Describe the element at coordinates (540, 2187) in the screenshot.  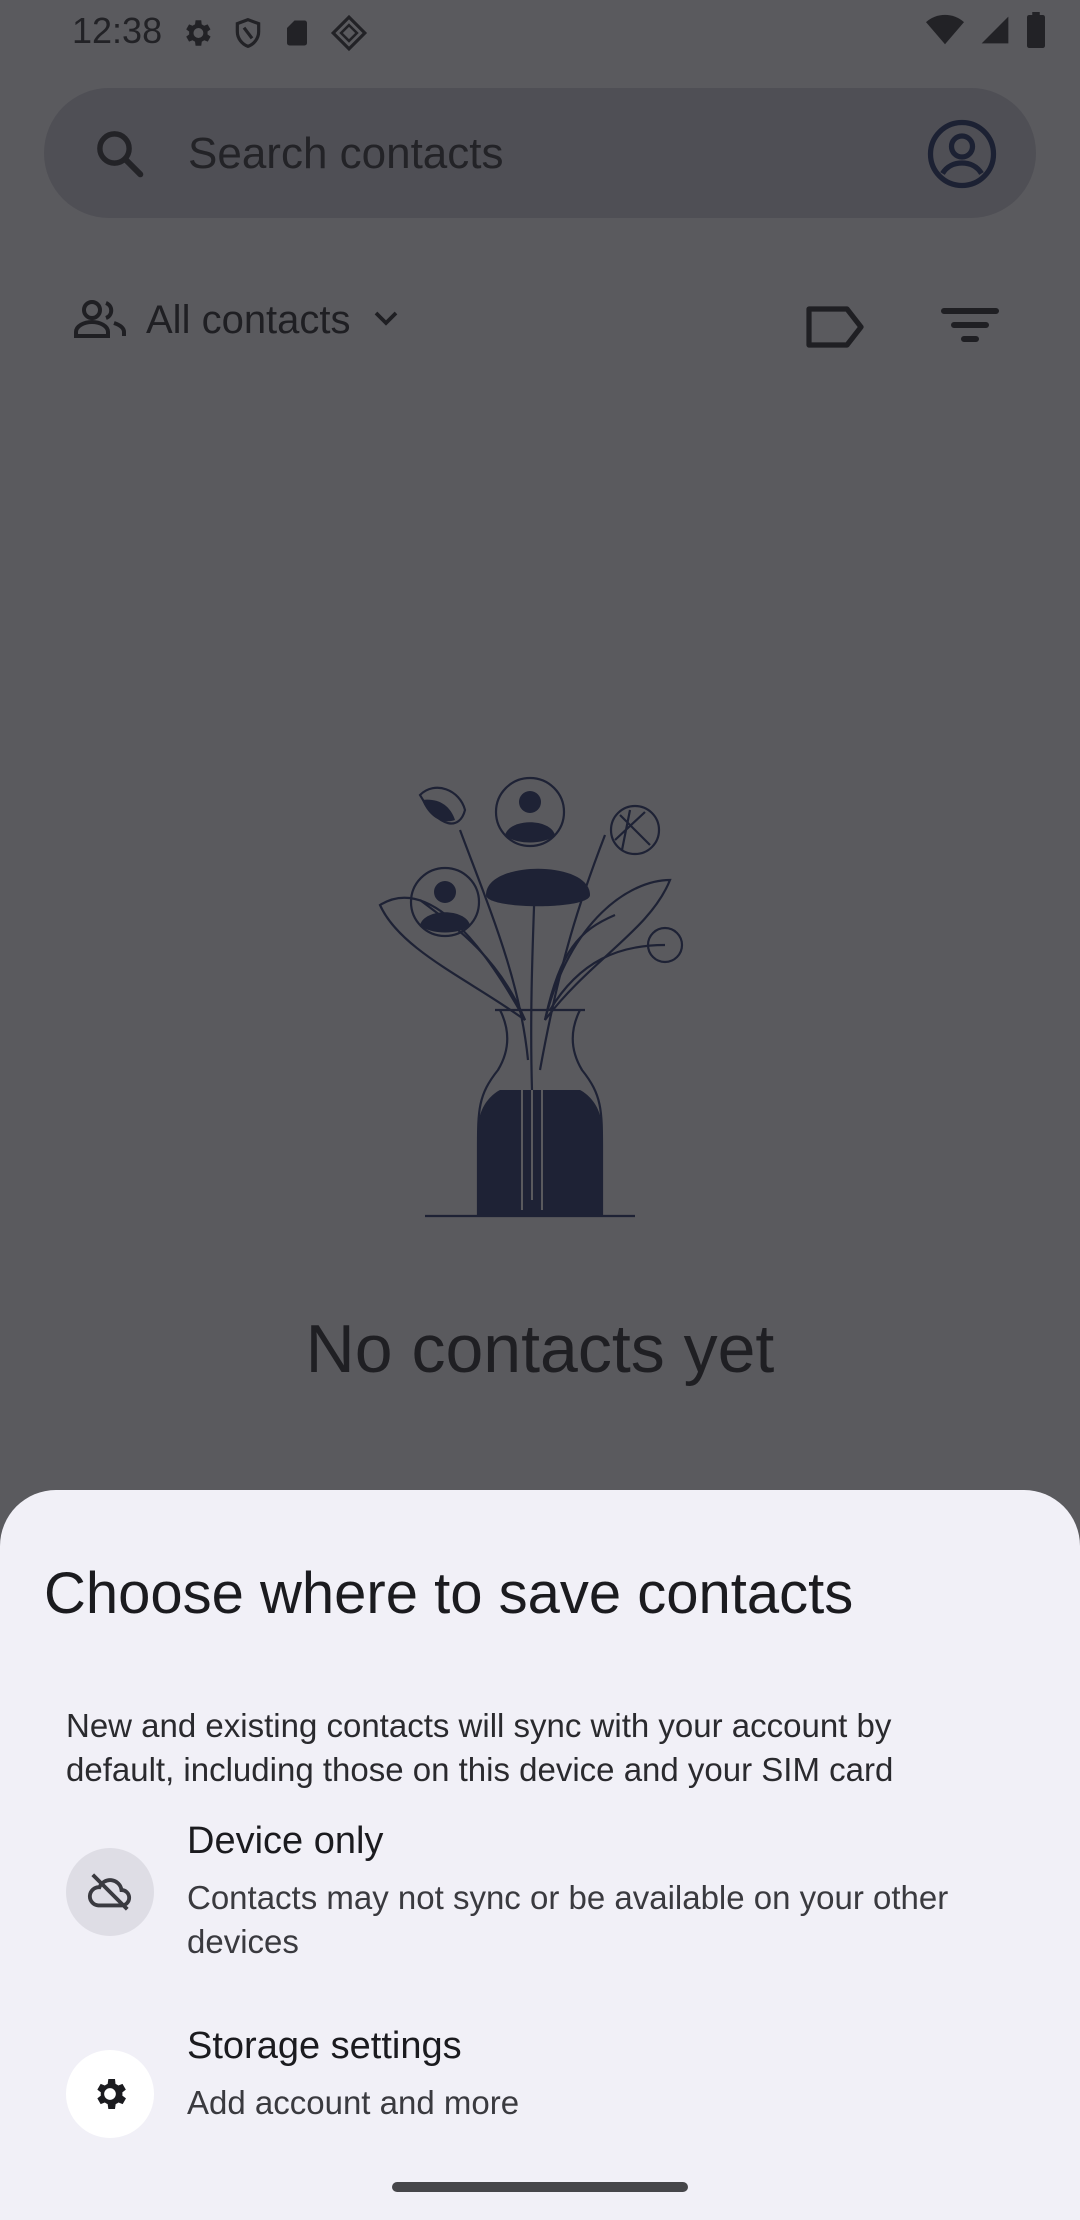
I see `gesture-navigation-bar` at that location.